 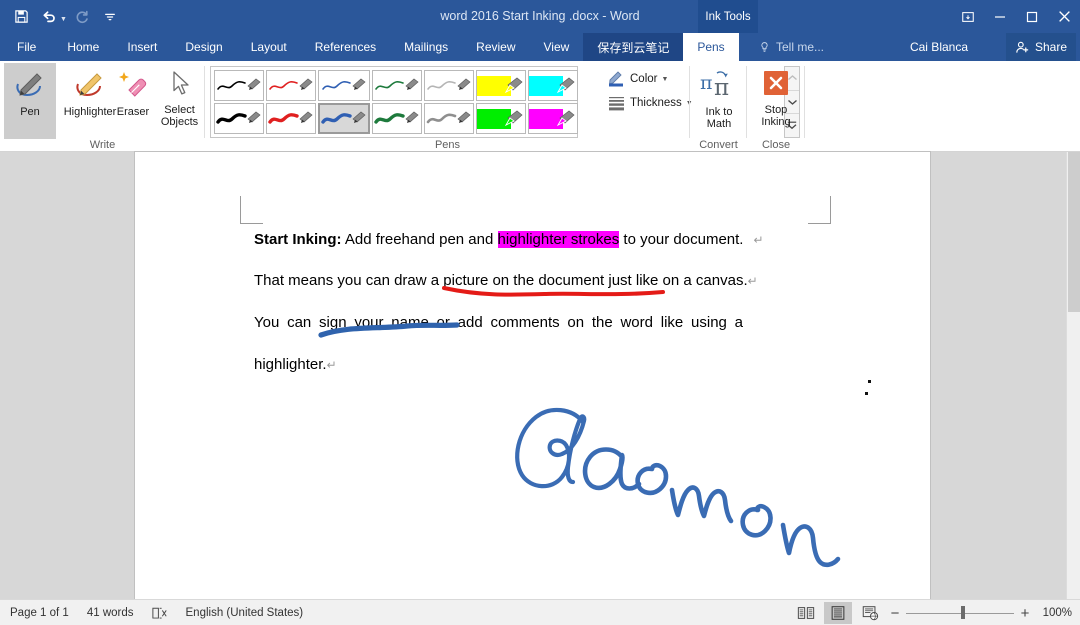 What do you see at coordinates (133, 84) in the screenshot?
I see `eraser-icon` at bounding box center [133, 84].